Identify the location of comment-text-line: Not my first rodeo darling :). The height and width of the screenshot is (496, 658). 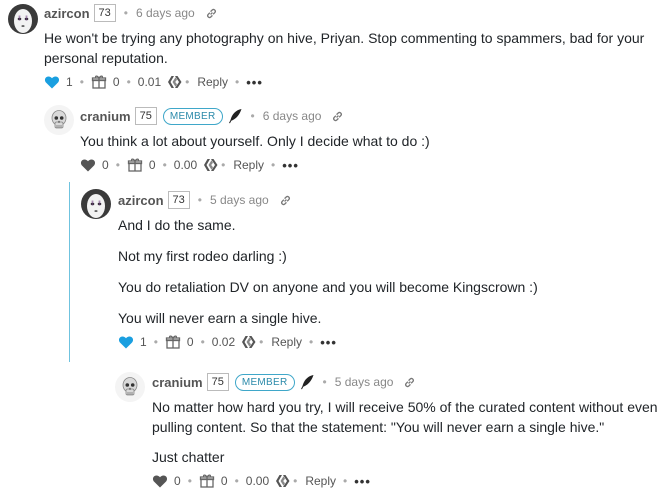
(202, 256).